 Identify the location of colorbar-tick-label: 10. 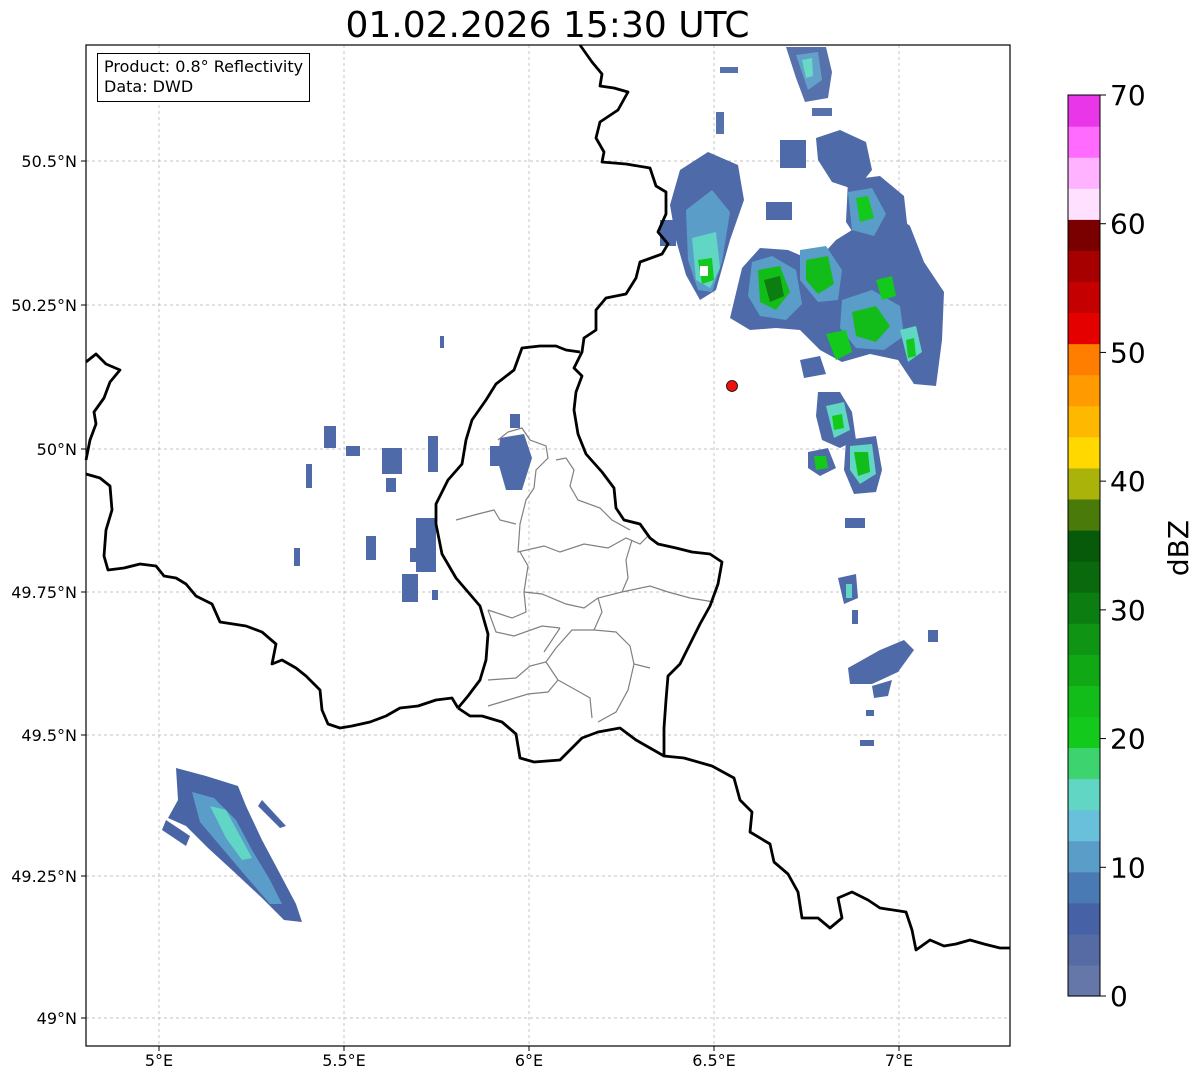
(1128, 867).